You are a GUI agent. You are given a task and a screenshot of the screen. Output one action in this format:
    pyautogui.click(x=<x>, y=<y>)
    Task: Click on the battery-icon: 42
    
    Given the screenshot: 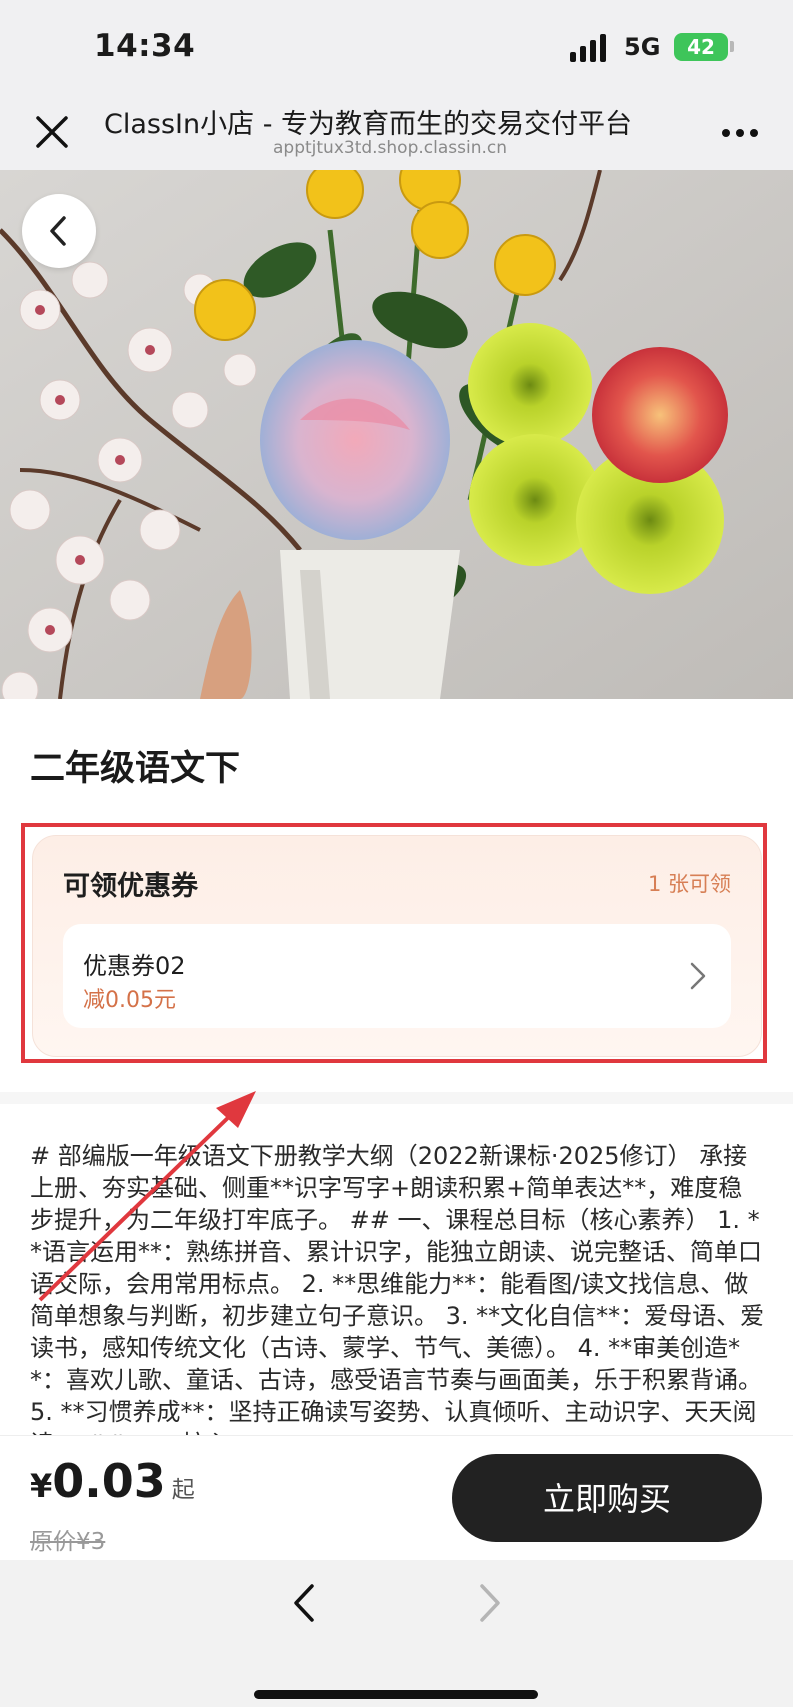 What is the action you would take?
    pyautogui.click(x=701, y=47)
    